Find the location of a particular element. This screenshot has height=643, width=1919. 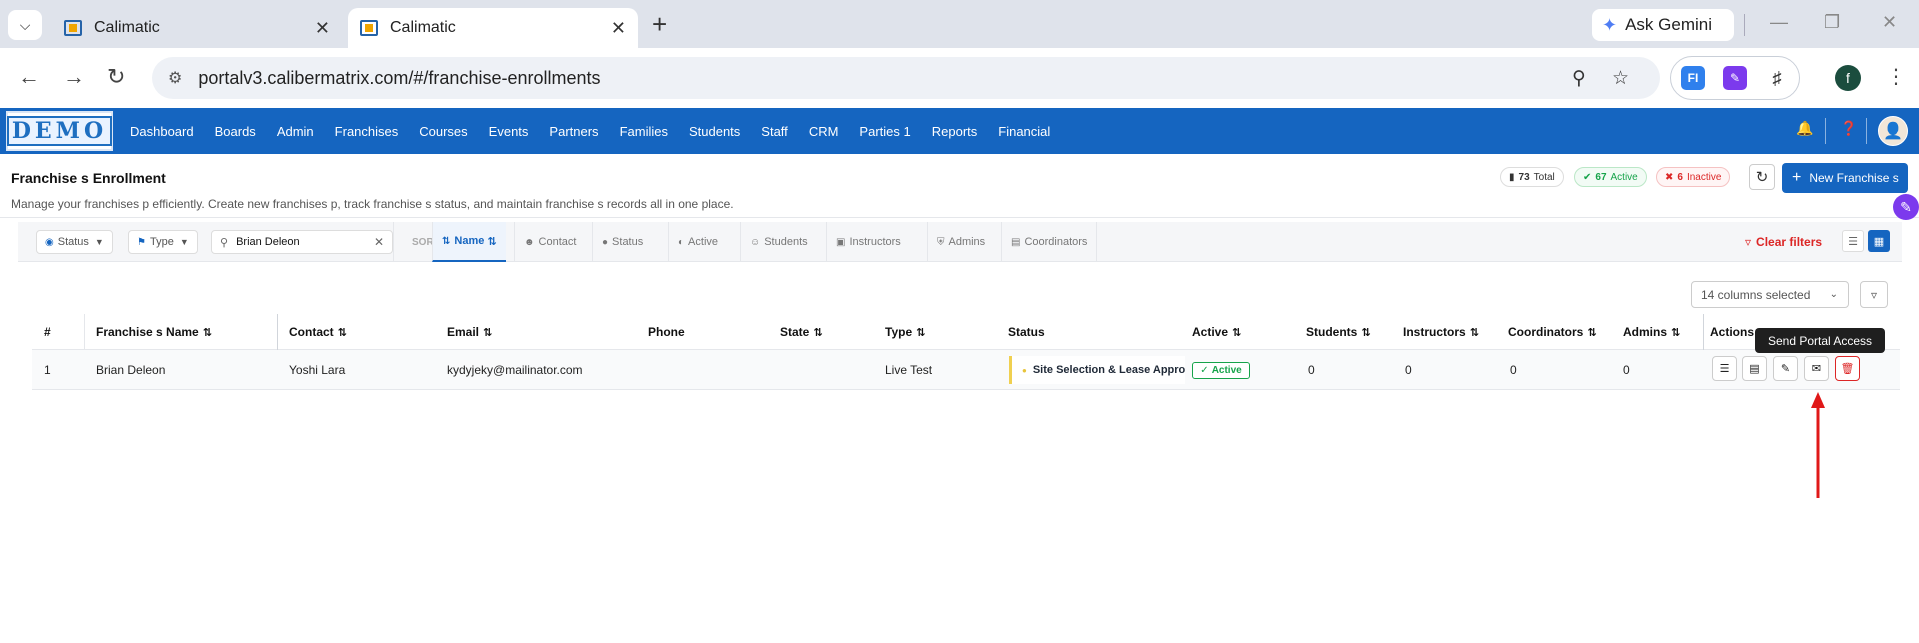

col-instructors: Instructors ⇅ is located at coordinates (1441, 332).